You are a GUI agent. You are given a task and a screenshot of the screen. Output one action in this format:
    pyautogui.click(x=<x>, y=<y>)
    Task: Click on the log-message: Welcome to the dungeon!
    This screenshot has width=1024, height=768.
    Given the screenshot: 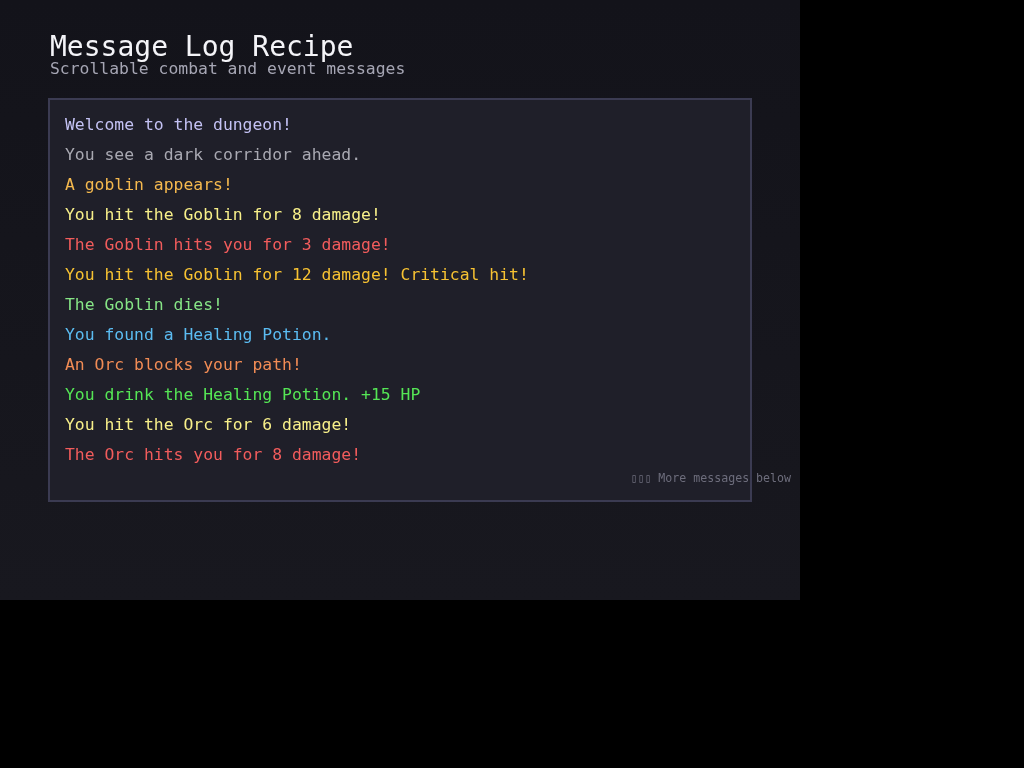 What is the action you would take?
    pyautogui.click(x=178, y=125)
    